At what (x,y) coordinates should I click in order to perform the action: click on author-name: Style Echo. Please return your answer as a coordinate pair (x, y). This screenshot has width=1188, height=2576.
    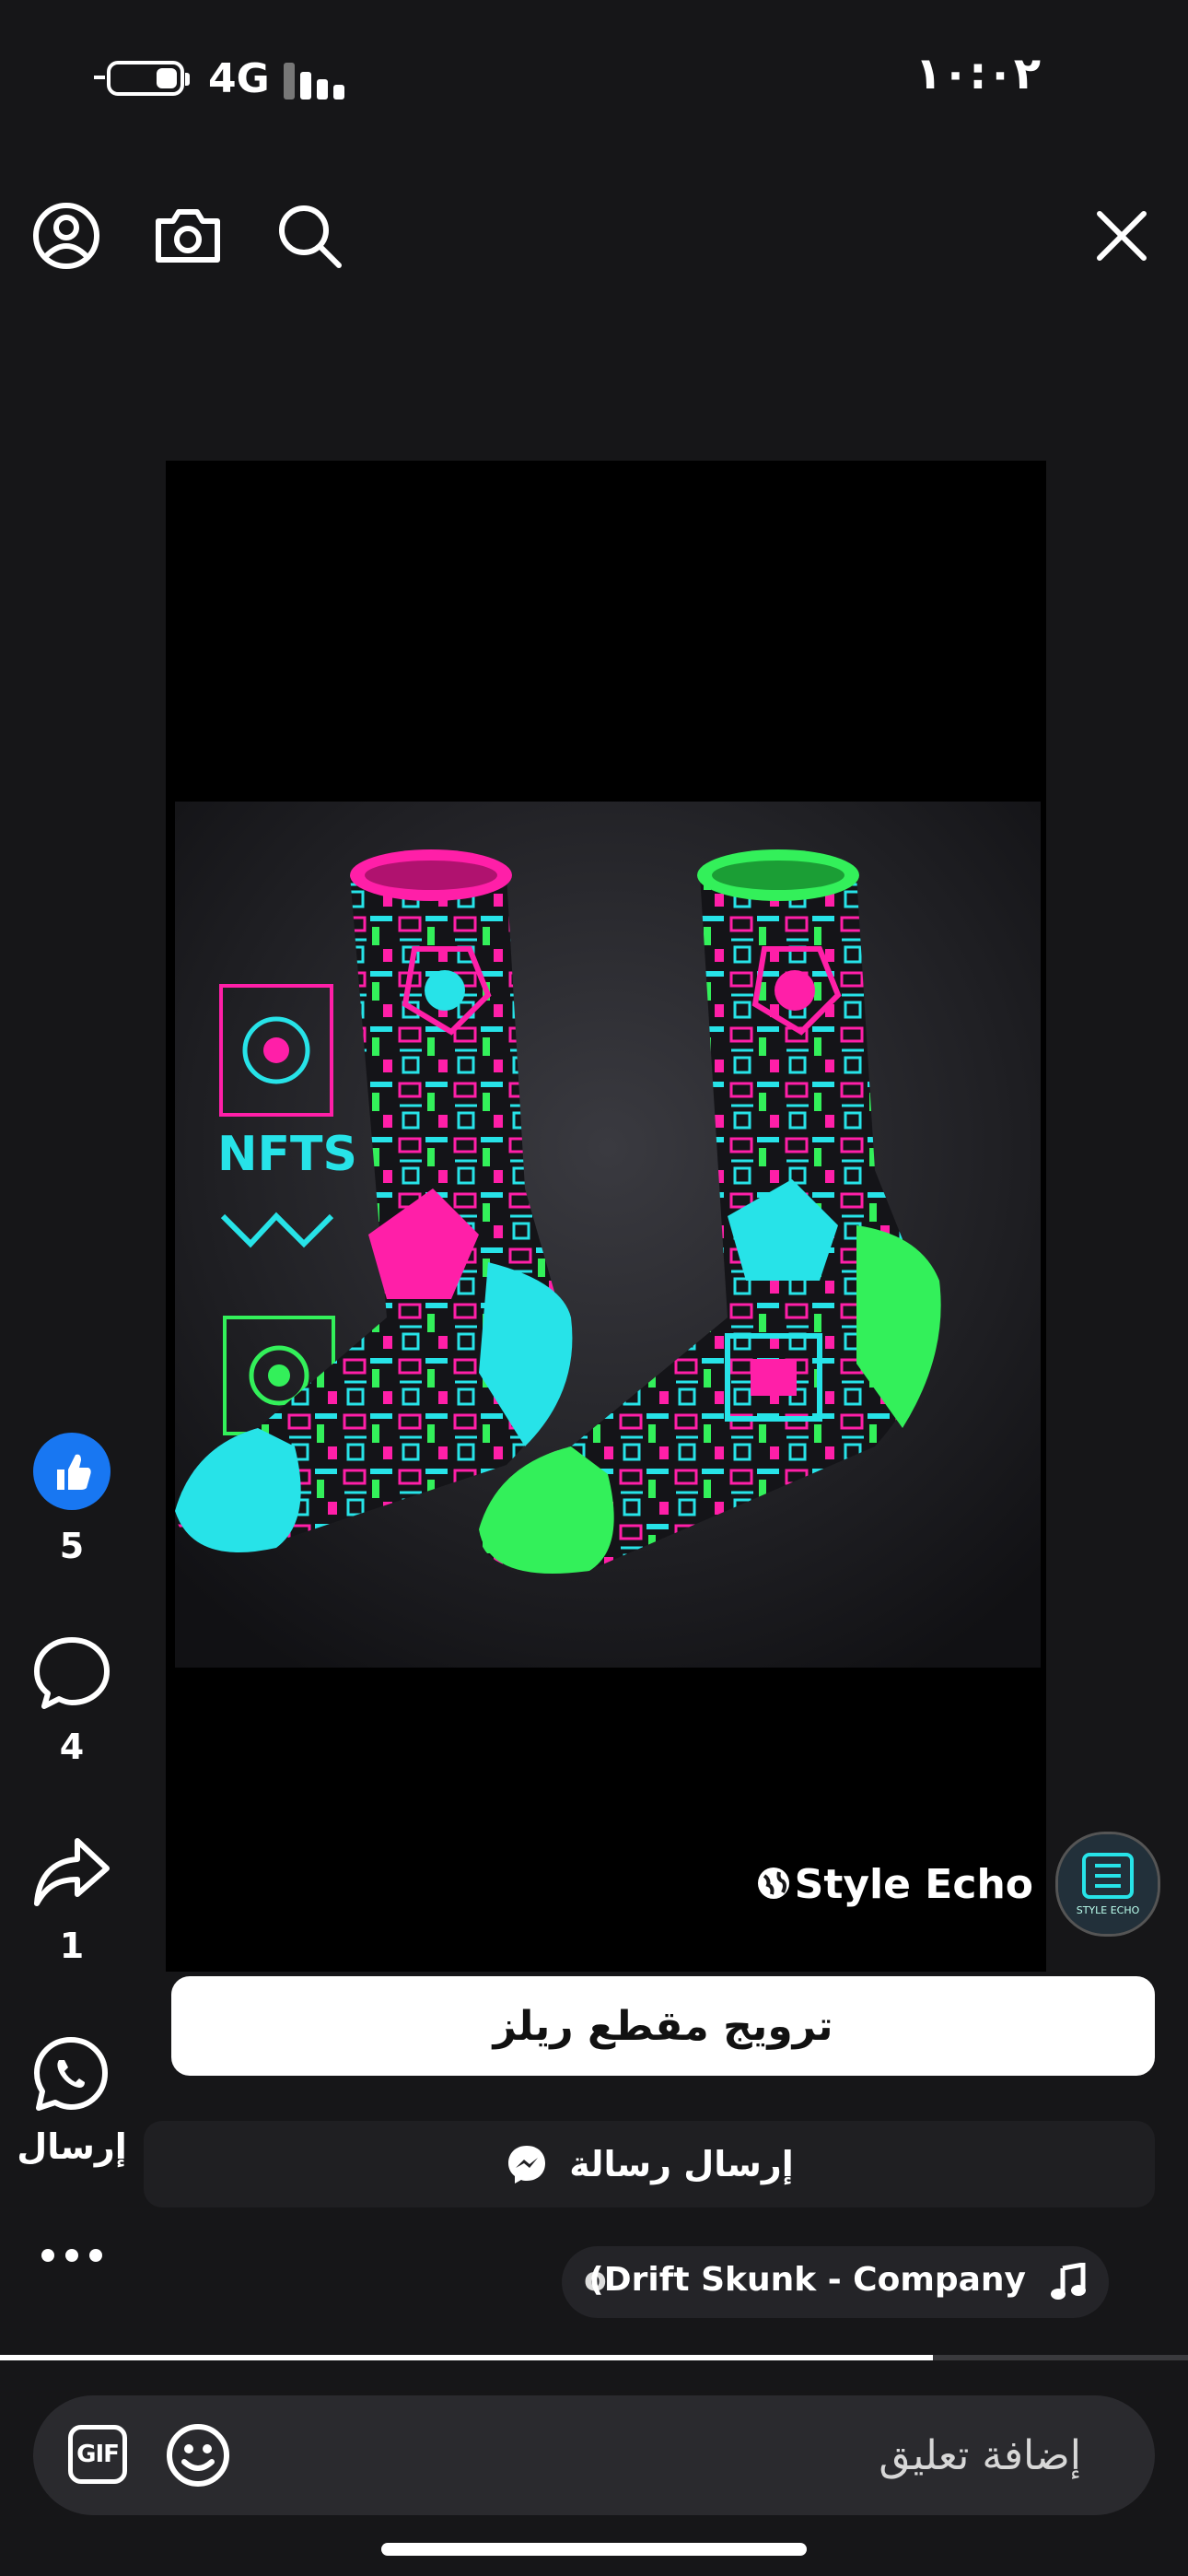
    Looking at the image, I should click on (914, 1884).